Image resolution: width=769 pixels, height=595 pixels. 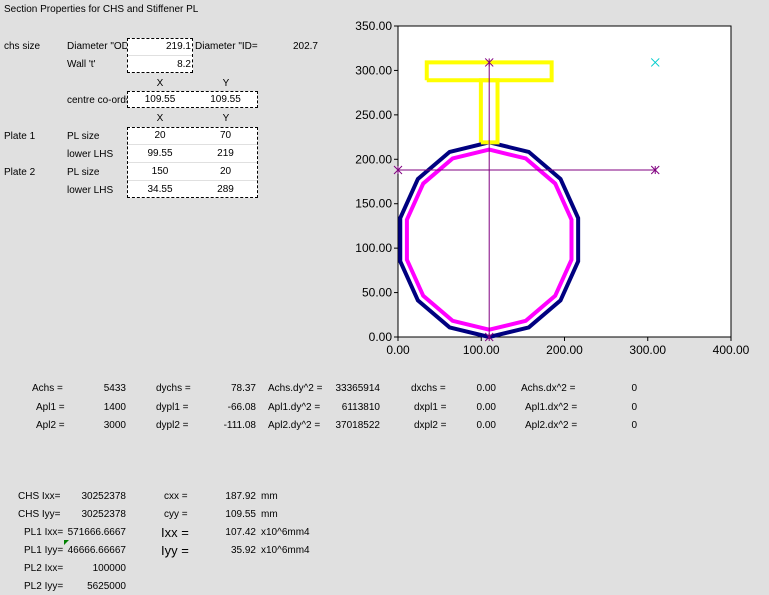 What do you see at coordinates (81, 64) in the screenshot?
I see `wall-label: Wall 't'` at bounding box center [81, 64].